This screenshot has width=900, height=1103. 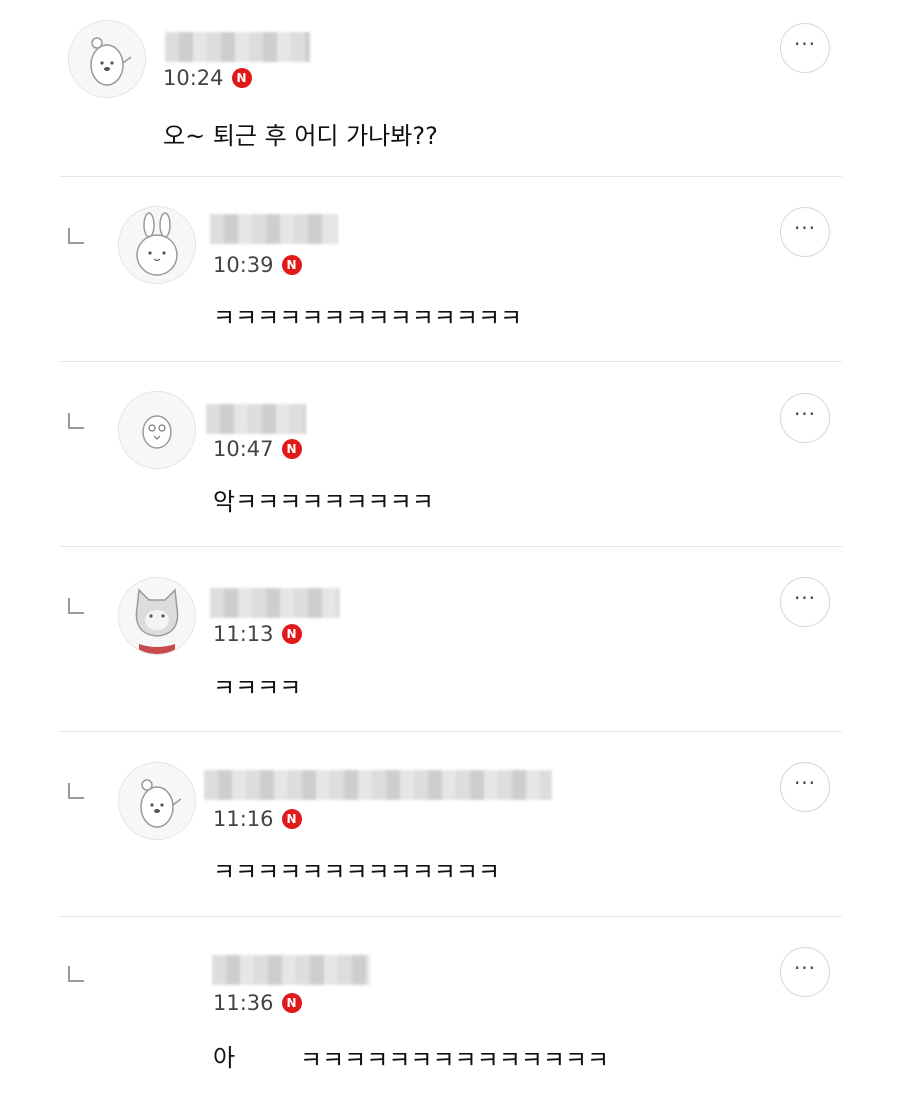 I want to click on comment-time: 10:47 N, so click(x=257, y=449).